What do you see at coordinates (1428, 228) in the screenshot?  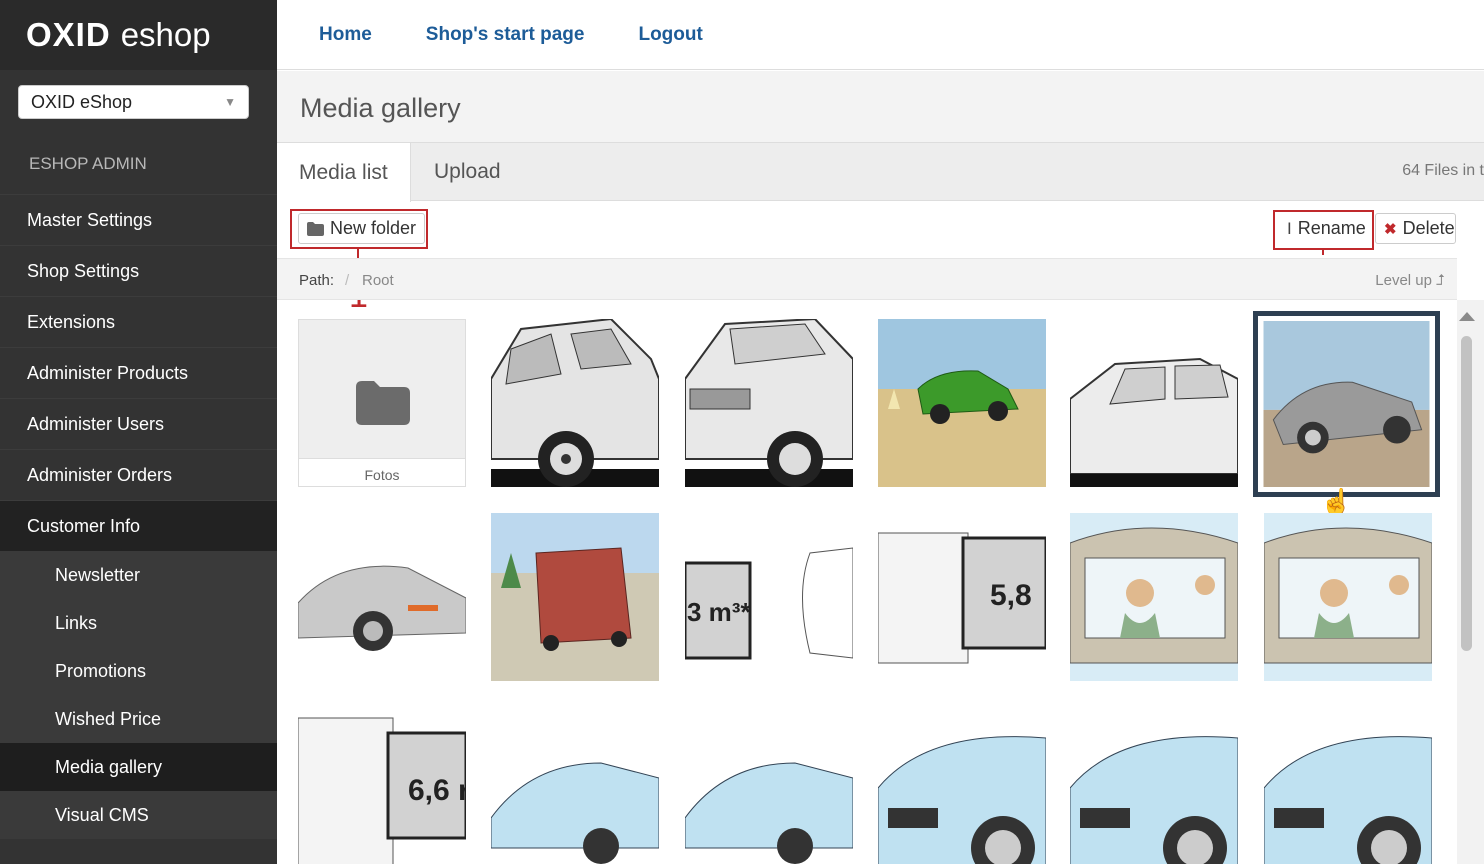 I see `delete-label: Delete` at bounding box center [1428, 228].